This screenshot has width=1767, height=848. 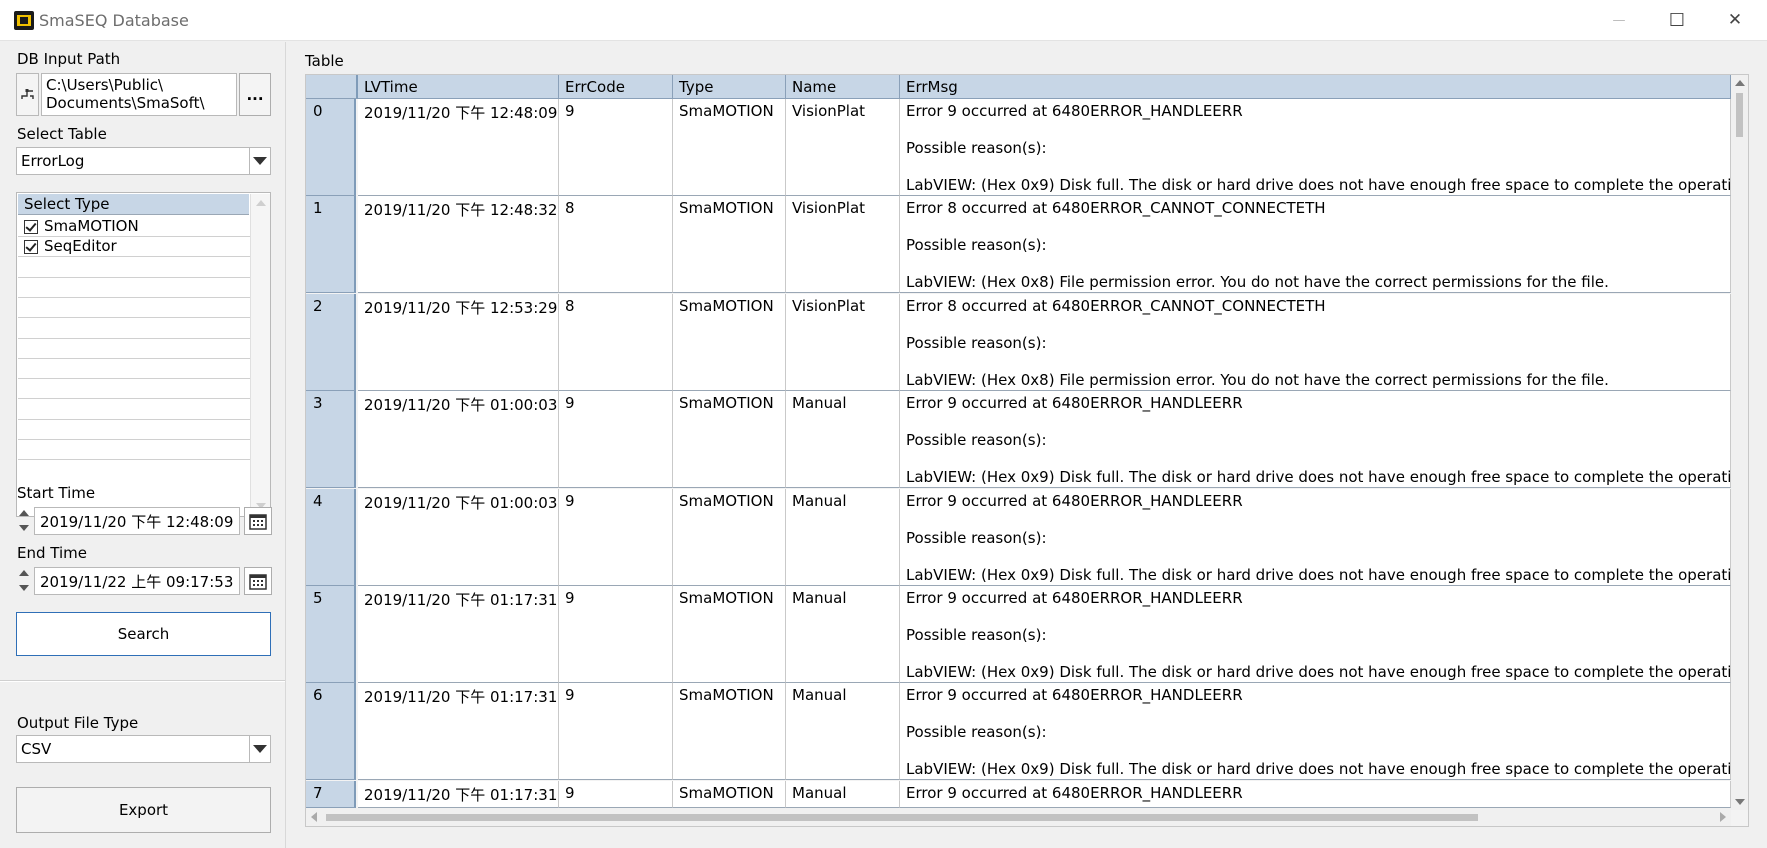 I want to click on column-header-type: Type, so click(x=729, y=87).